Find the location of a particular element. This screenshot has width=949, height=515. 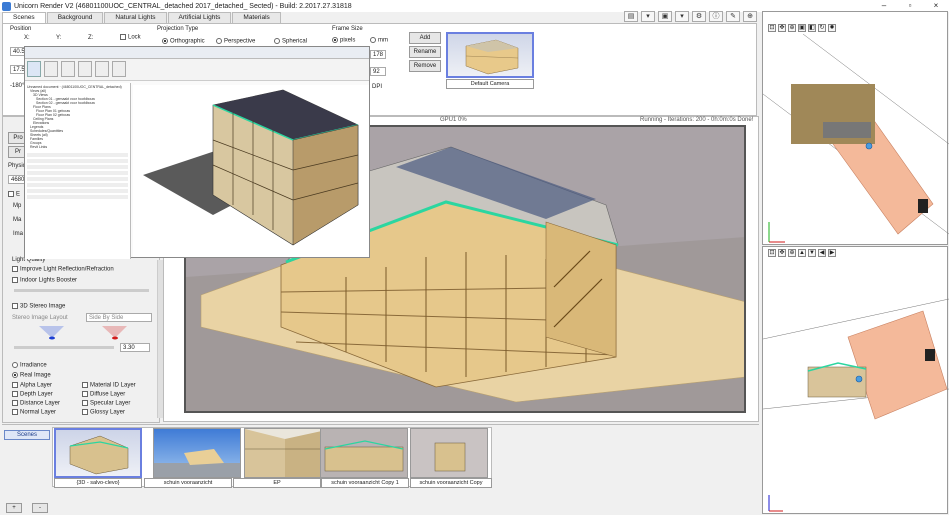

top-view-panel: ⊡ ✥ ⊕ ▣ ◧ ↻ ✹ is located at coordinates (855, 128).